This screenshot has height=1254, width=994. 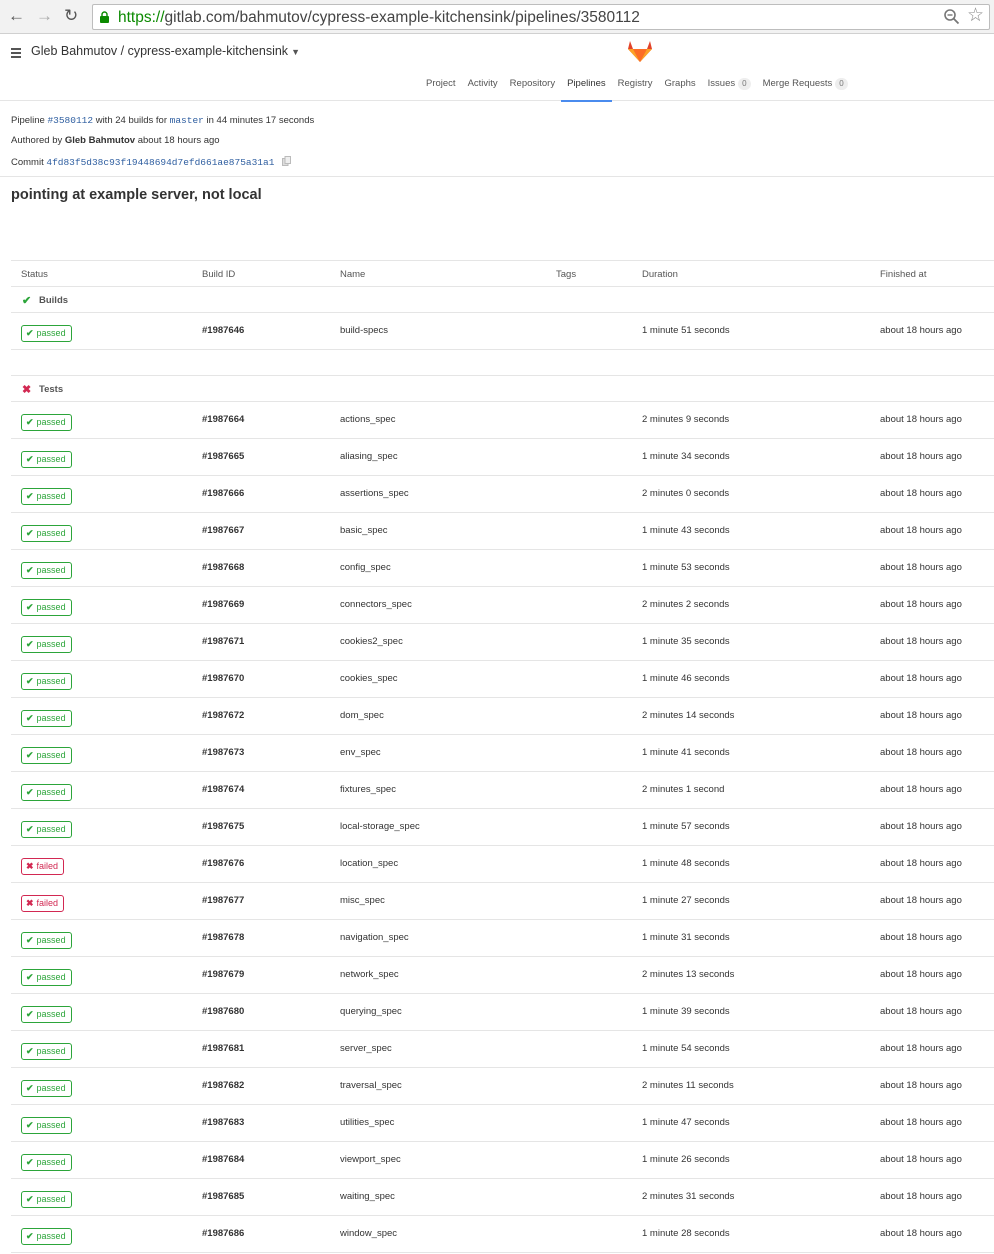 What do you see at coordinates (586, 90) in the screenshot?
I see `tab-pipelines: Pipelines` at bounding box center [586, 90].